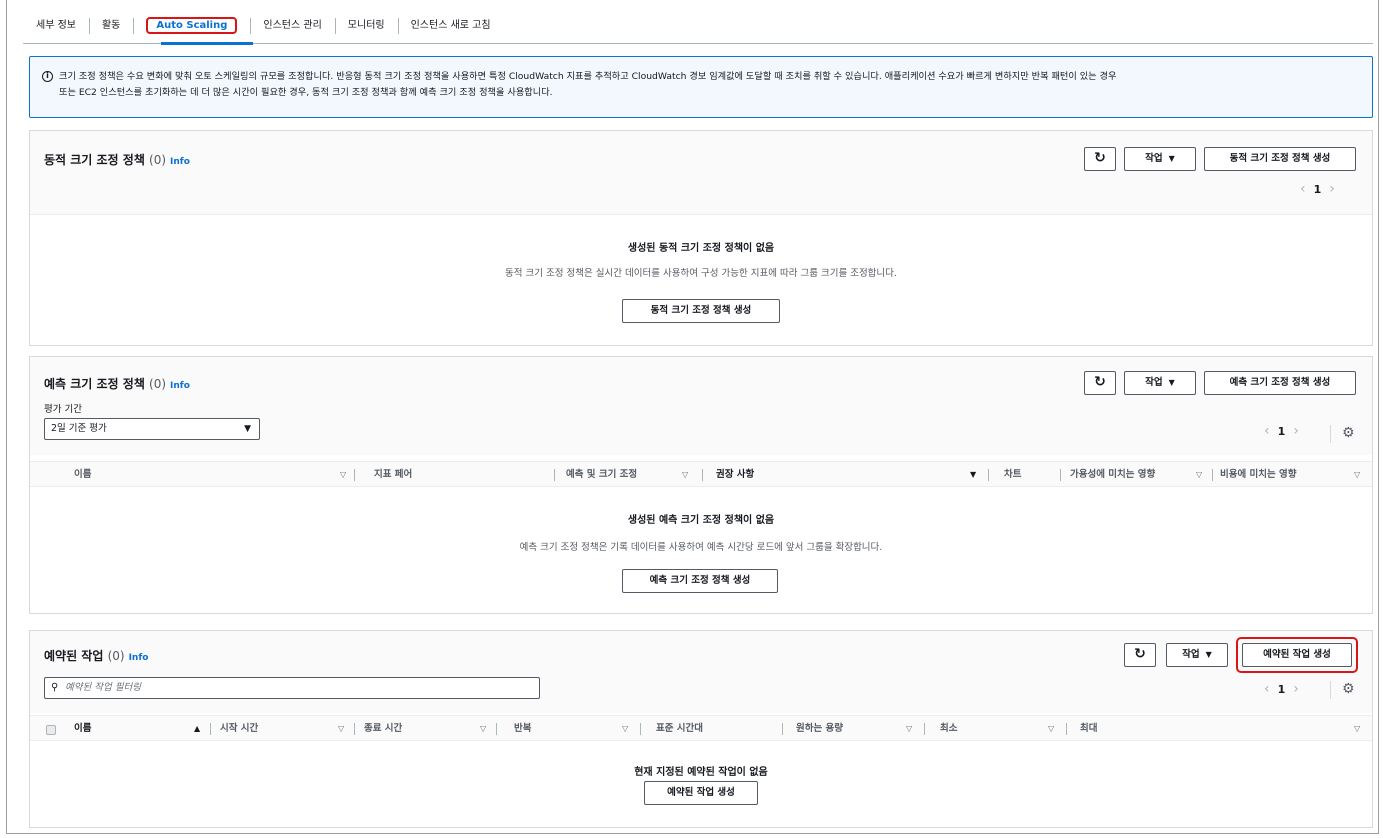 Image resolution: width=1383 pixels, height=838 pixels. What do you see at coordinates (55, 687) in the screenshot?
I see `search-icon: ⚲` at bounding box center [55, 687].